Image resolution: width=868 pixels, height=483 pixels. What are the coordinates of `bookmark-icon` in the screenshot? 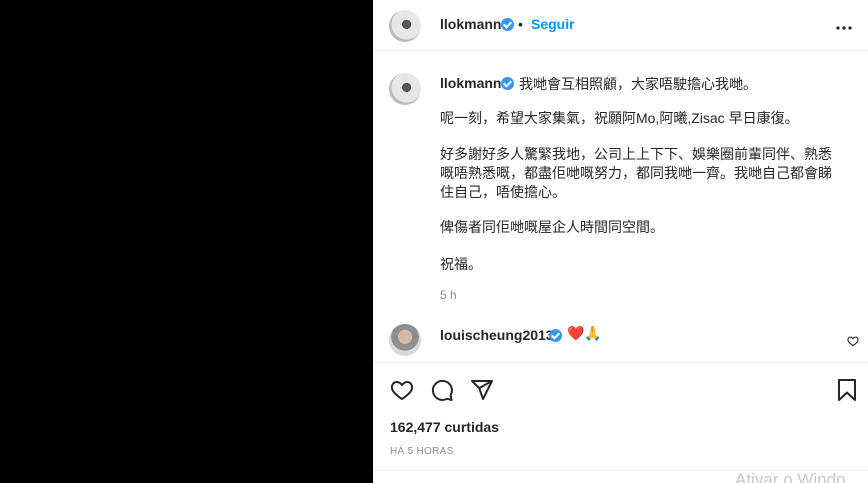 It's located at (847, 392).